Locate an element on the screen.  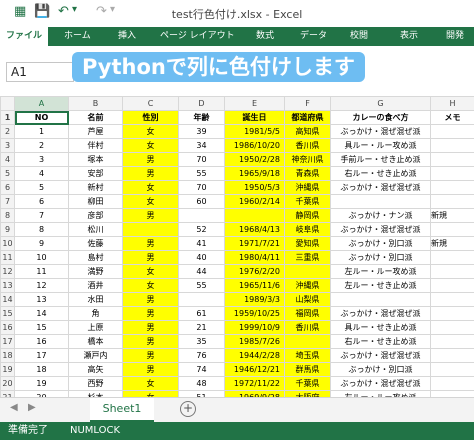
column-header-d: D is located at coordinates (201, 103).